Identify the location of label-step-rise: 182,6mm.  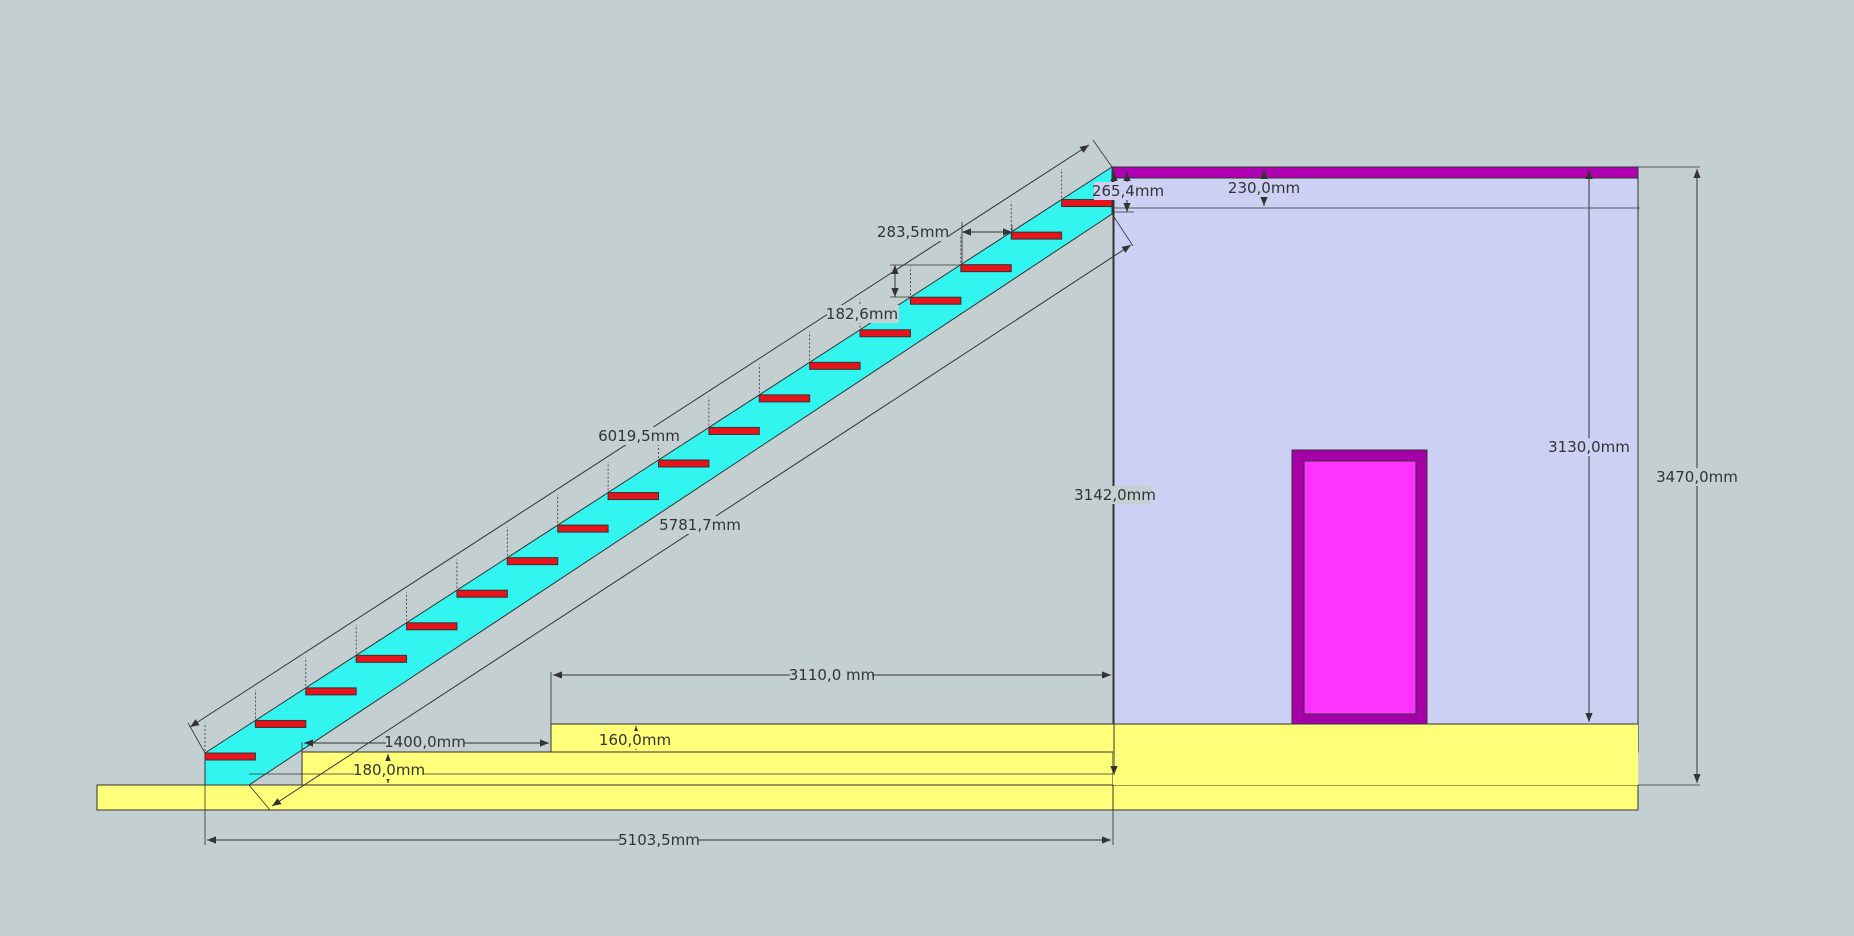
(862, 314).